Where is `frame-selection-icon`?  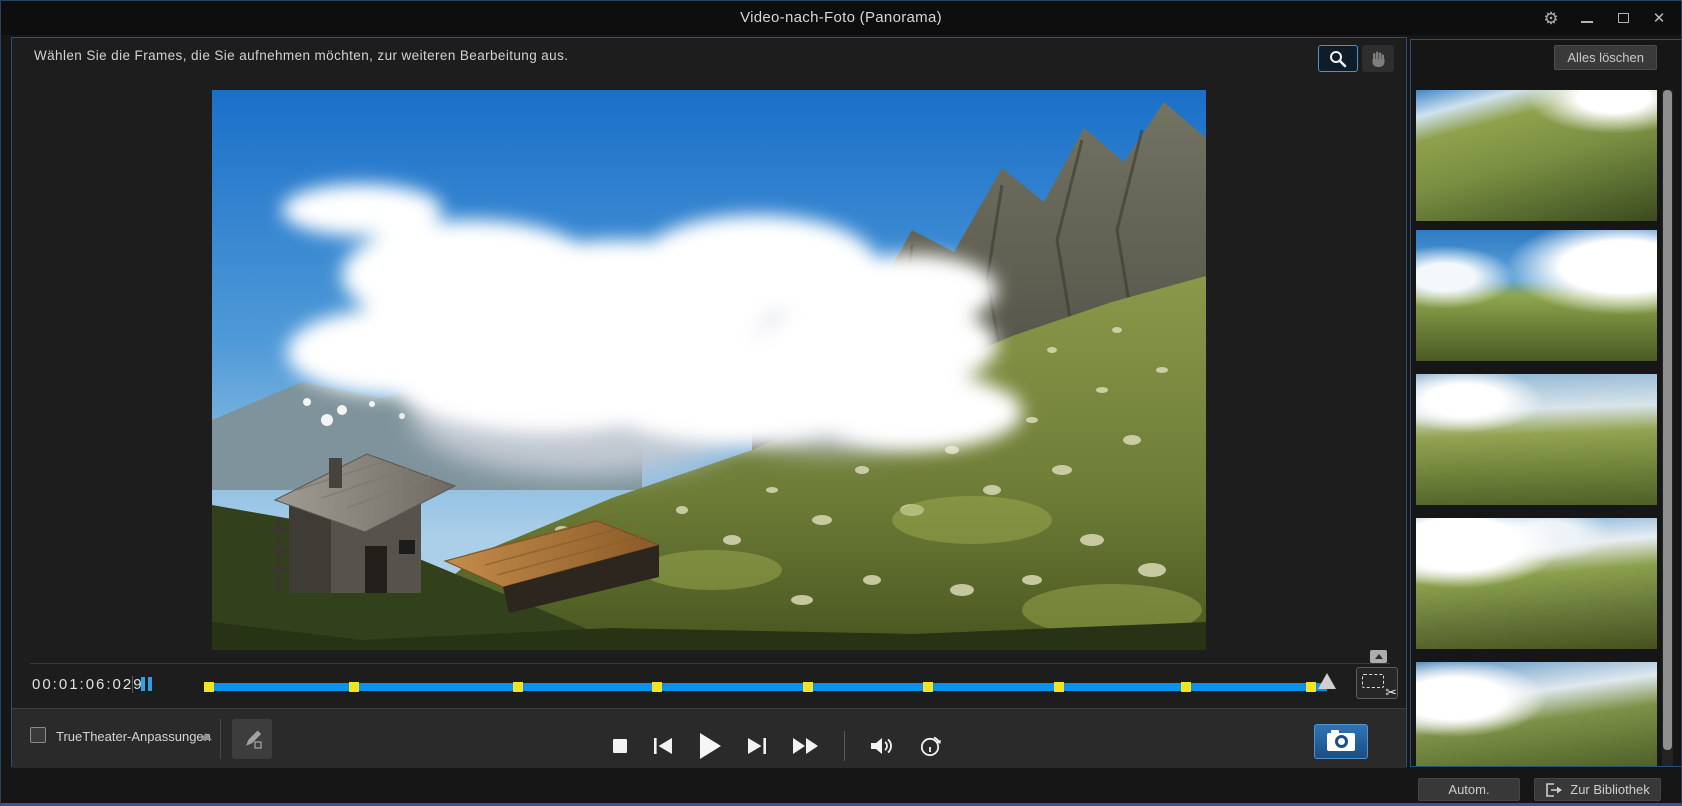 frame-selection-icon is located at coordinates (1373, 681).